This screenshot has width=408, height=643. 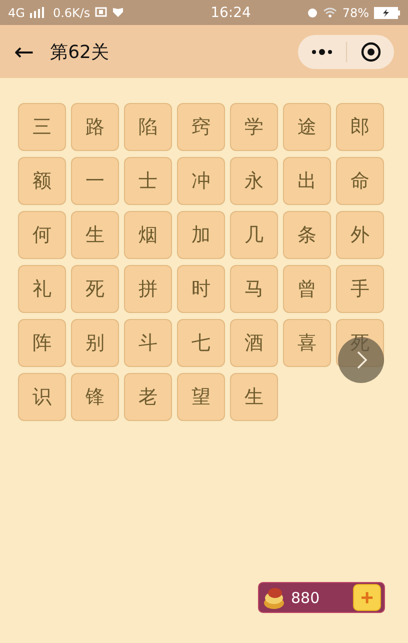 What do you see at coordinates (307, 235) in the screenshot?
I see `character-tile: 条` at bounding box center [307, 235].